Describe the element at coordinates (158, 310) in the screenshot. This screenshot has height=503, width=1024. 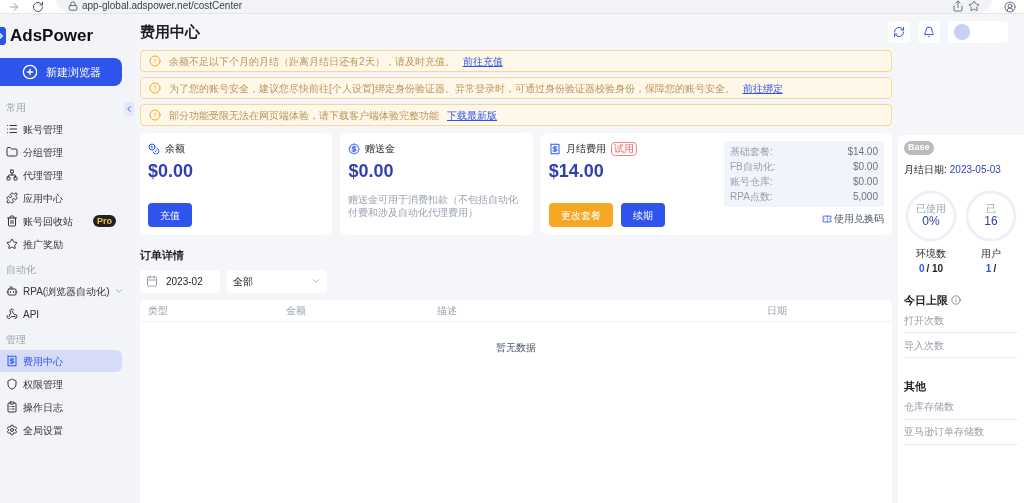
I see `column-header: 类型` at that location.